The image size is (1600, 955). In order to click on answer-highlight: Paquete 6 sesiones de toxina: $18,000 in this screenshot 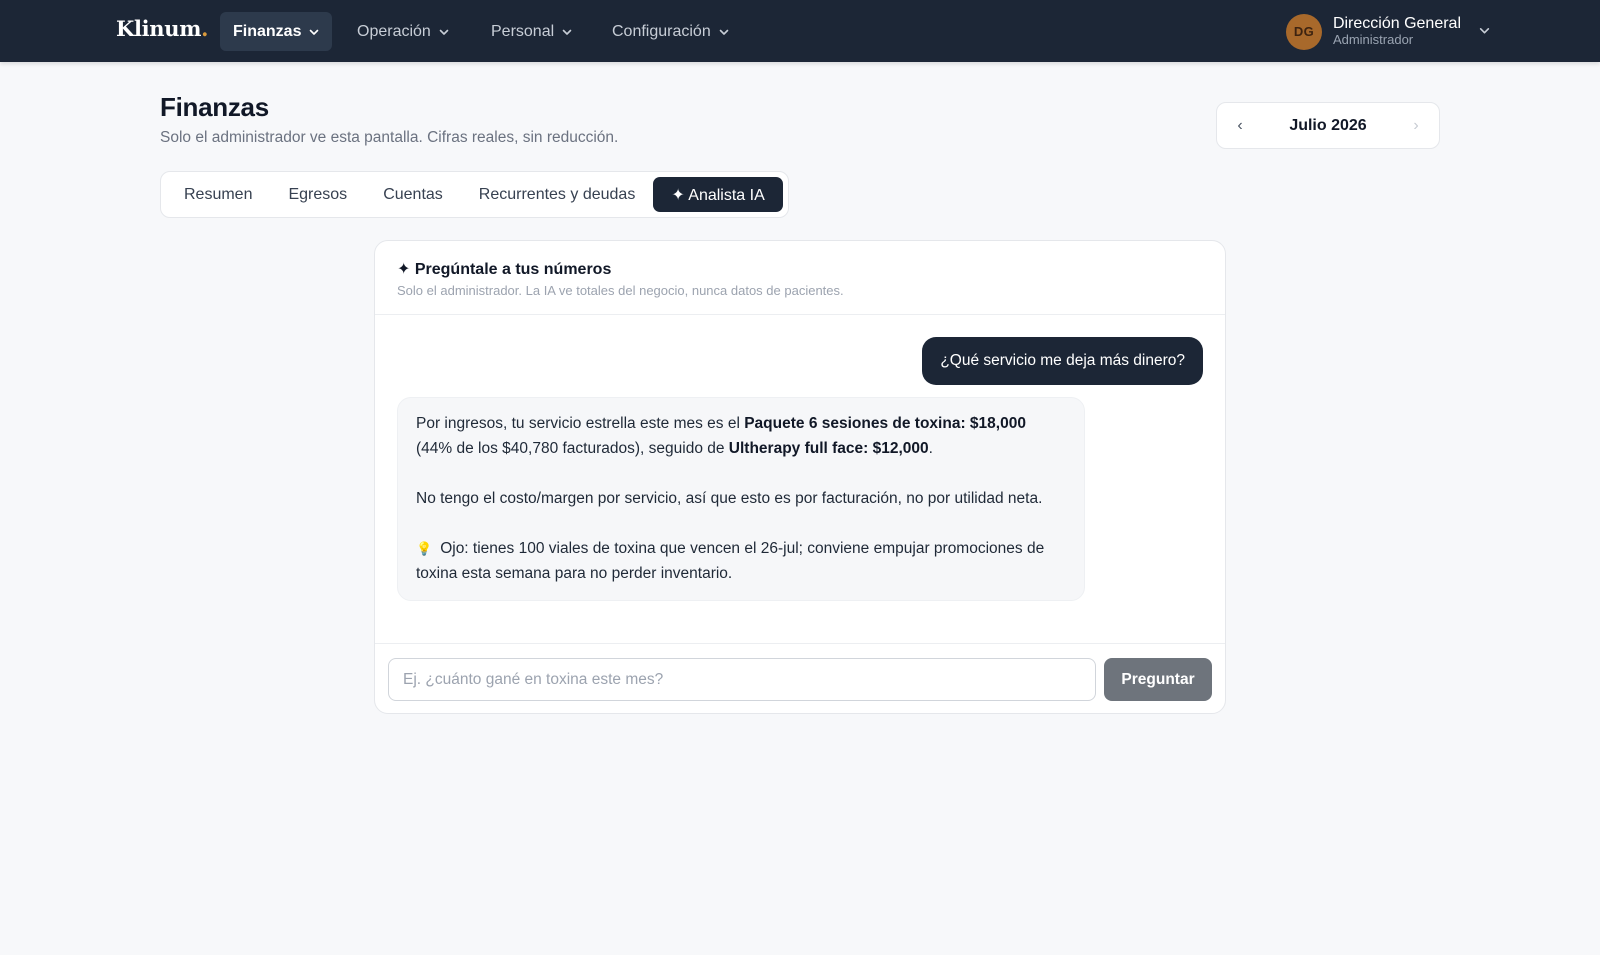, I will do `click(885, 423)`.